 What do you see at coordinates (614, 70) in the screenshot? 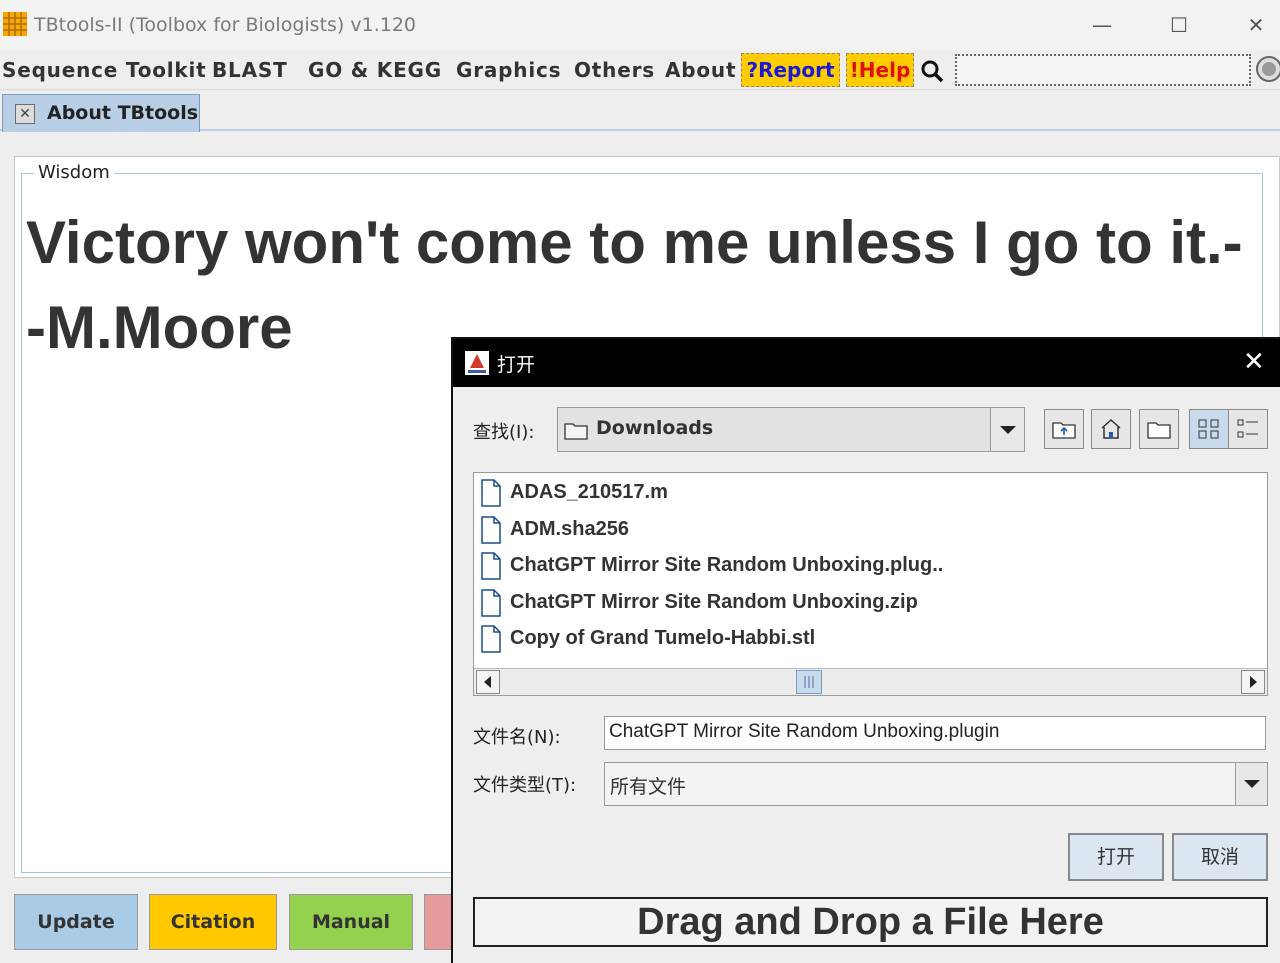
I see `menu-others: Others` at bounding box center [614, 70].